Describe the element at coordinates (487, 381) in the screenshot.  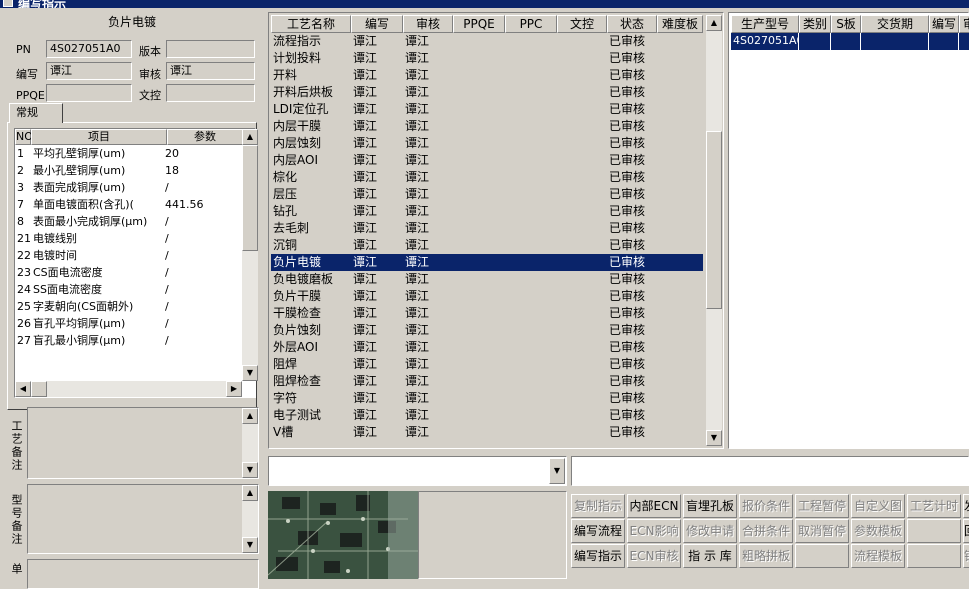
I see `process-row: 阻焊检查 谭江 谭江 已审核` at that location.